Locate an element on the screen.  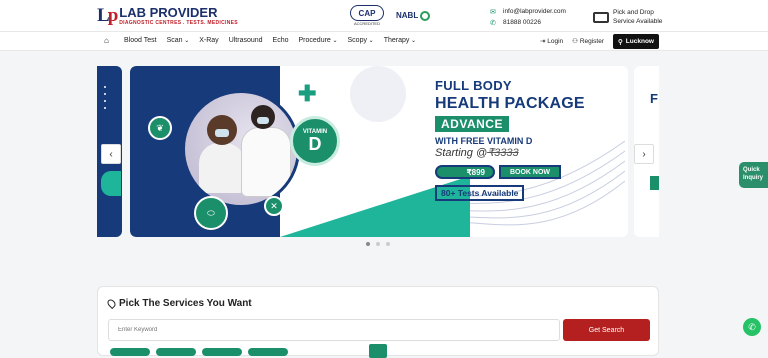
offer-price: ₹899 is located at coordinates (465, 172).